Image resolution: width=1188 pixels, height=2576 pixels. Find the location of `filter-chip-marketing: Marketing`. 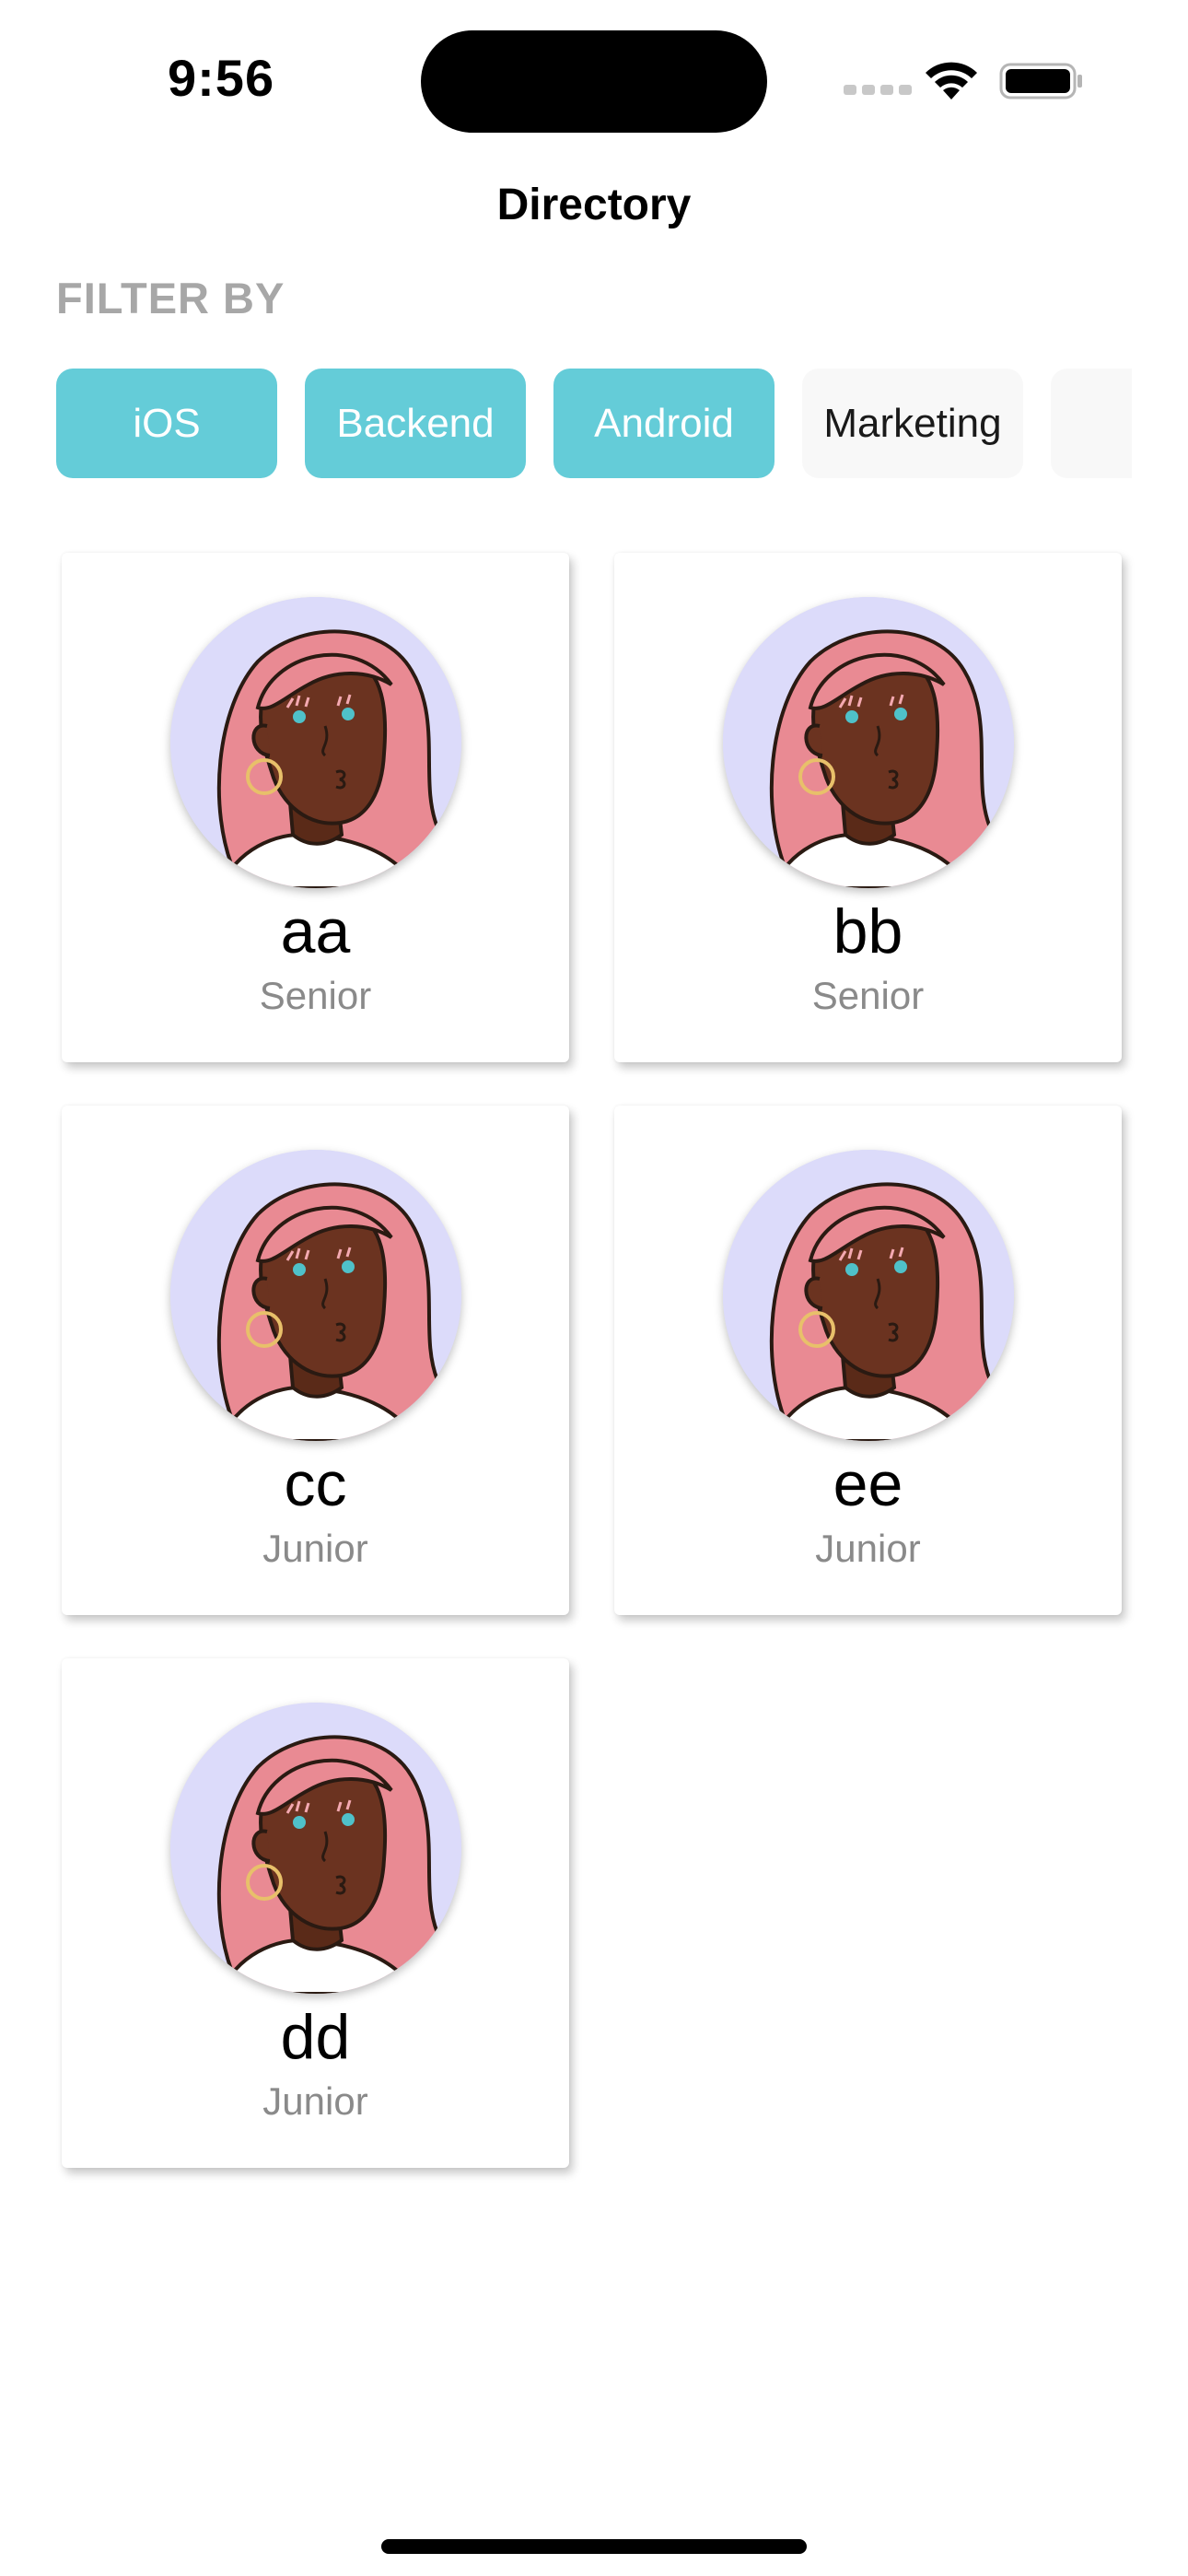

filter-chip-marketing: Marketing is located at coordinates (912, 423).